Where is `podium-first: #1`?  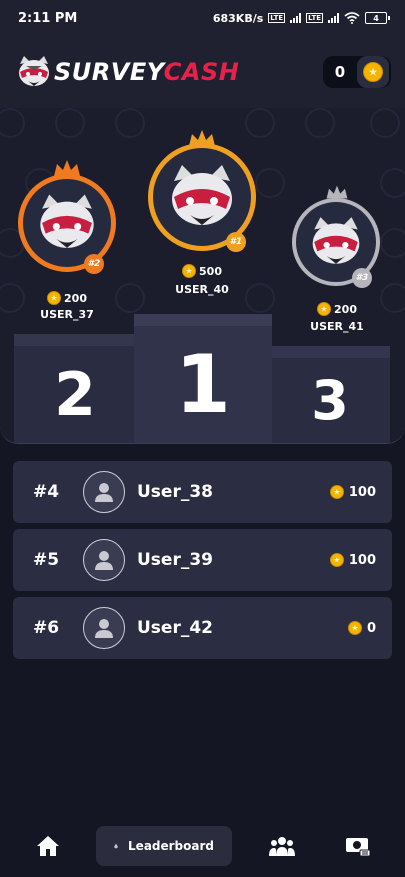 podium-first: #1 is located at coordinates (202, 193).